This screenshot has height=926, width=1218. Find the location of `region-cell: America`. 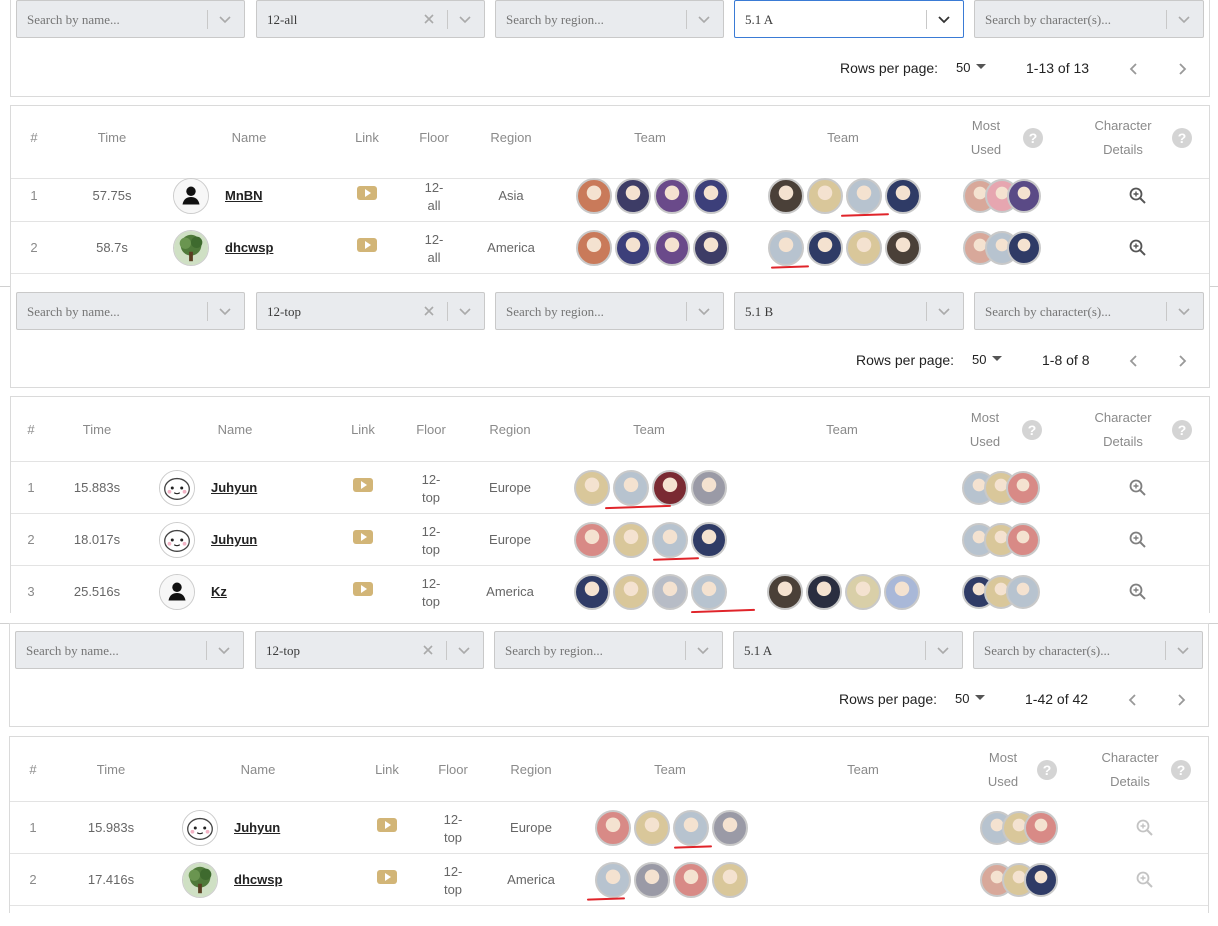

region-cell: America is located at coordinates (531, 879).